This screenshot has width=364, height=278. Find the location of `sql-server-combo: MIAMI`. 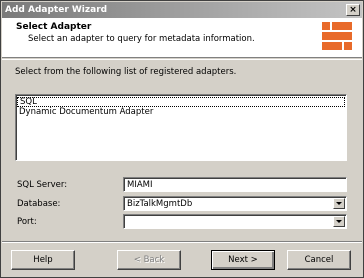

sql-server-combo: MIAMI is located at coordinates (235, 184).